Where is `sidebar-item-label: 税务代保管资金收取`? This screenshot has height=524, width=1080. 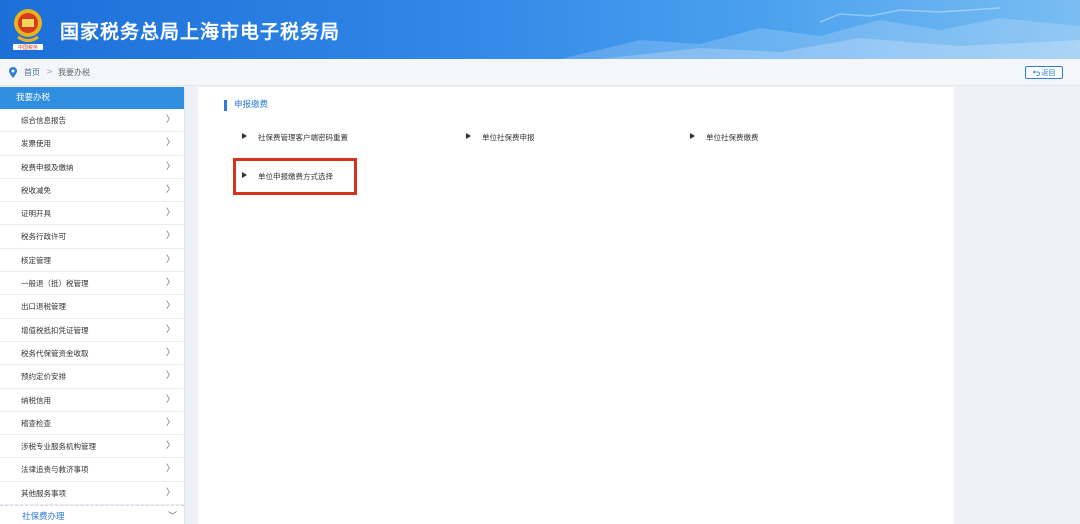
sidebar-item-label: 税务代保管资金收取 is located at coordinates (55, 353).